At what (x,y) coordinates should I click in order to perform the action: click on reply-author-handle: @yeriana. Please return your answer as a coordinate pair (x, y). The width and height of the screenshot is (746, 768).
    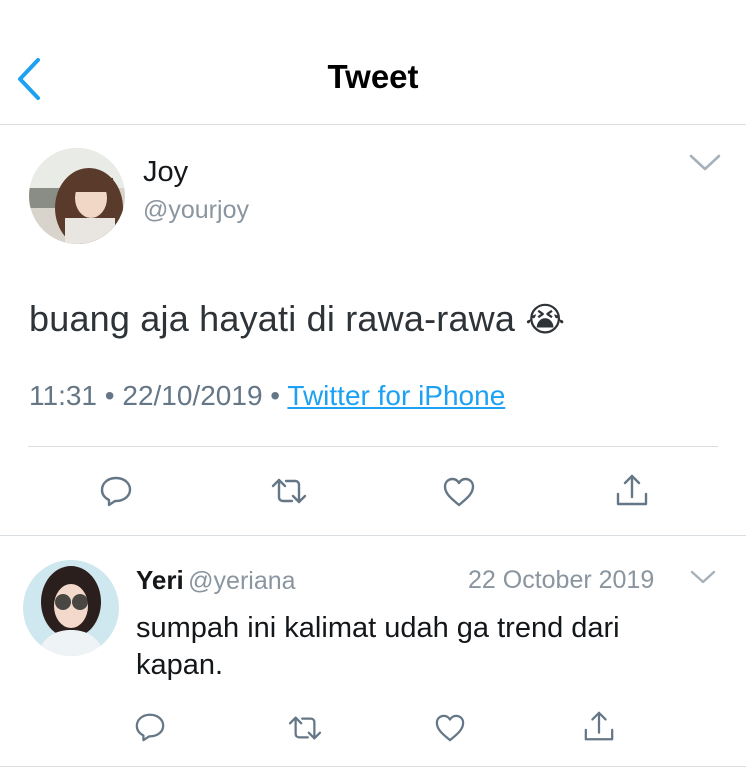
    Looking at the image, I should click on (241, 581).